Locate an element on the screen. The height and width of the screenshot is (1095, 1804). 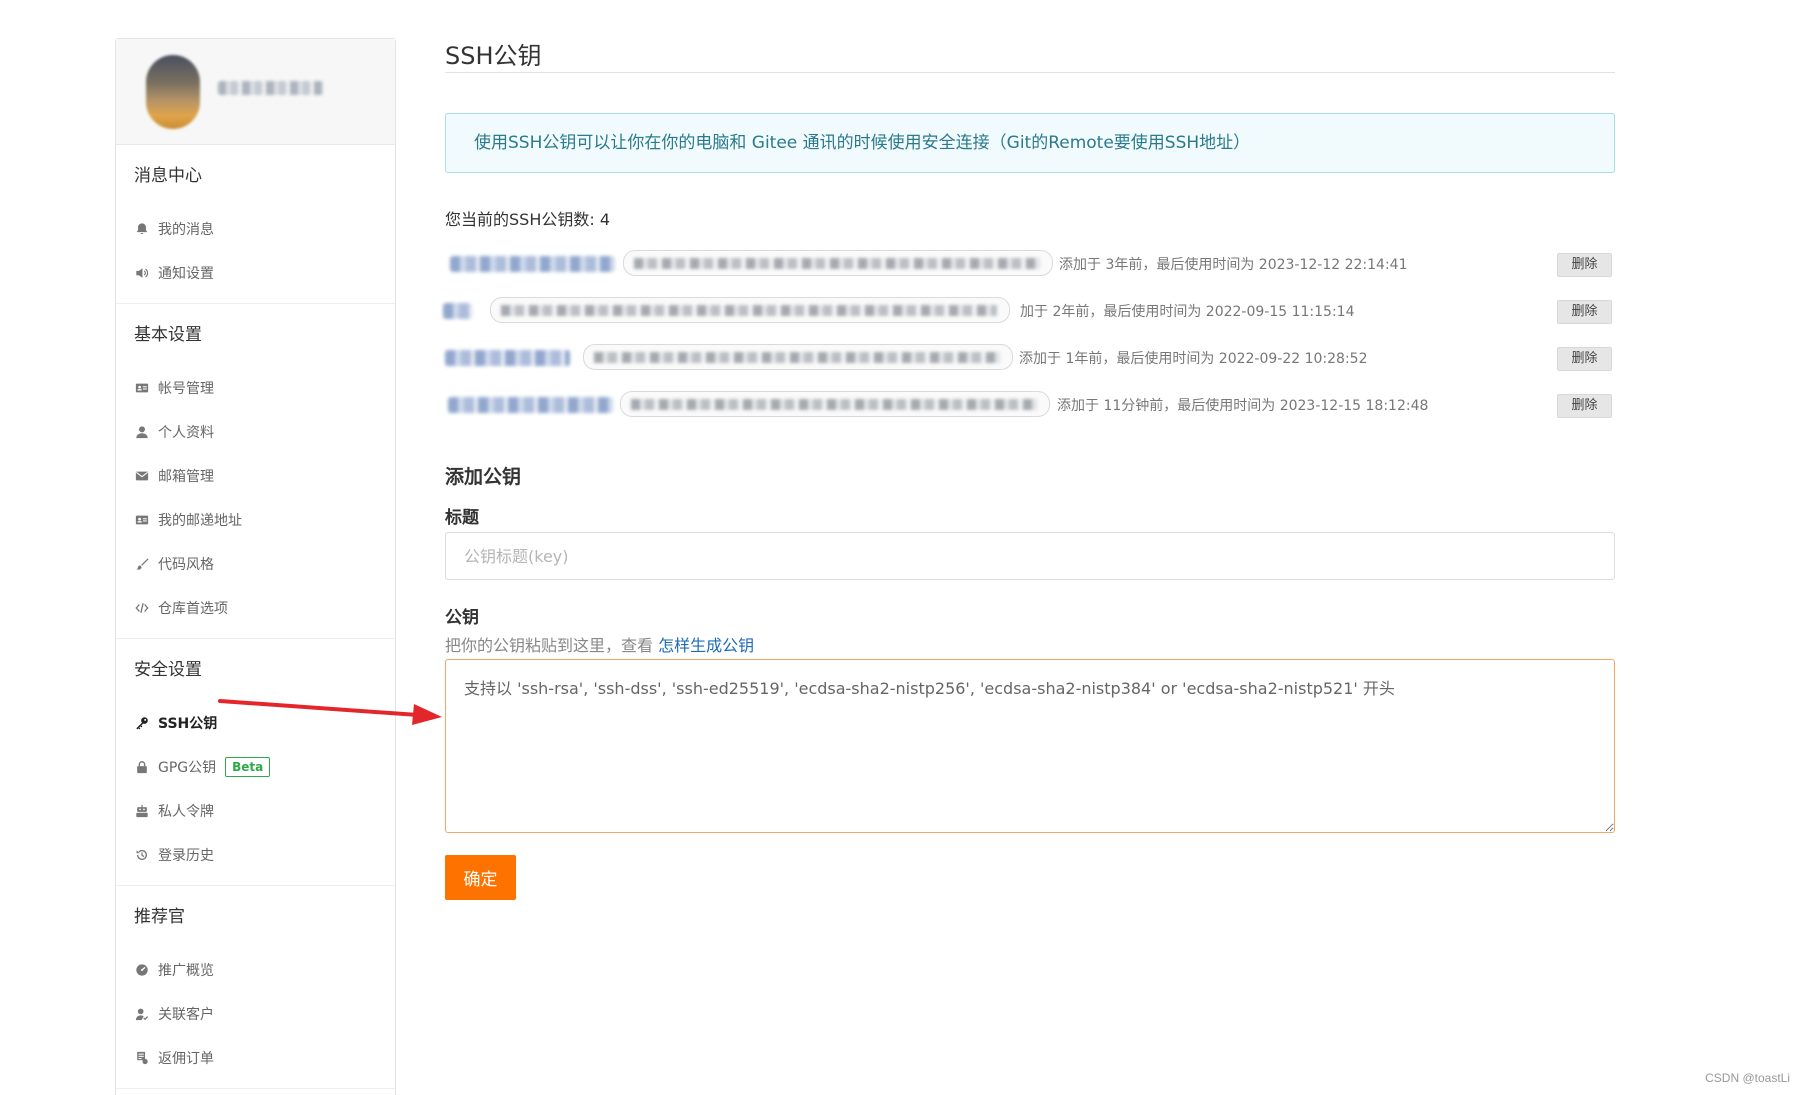
user-icon is located at coordinates (142, 432).